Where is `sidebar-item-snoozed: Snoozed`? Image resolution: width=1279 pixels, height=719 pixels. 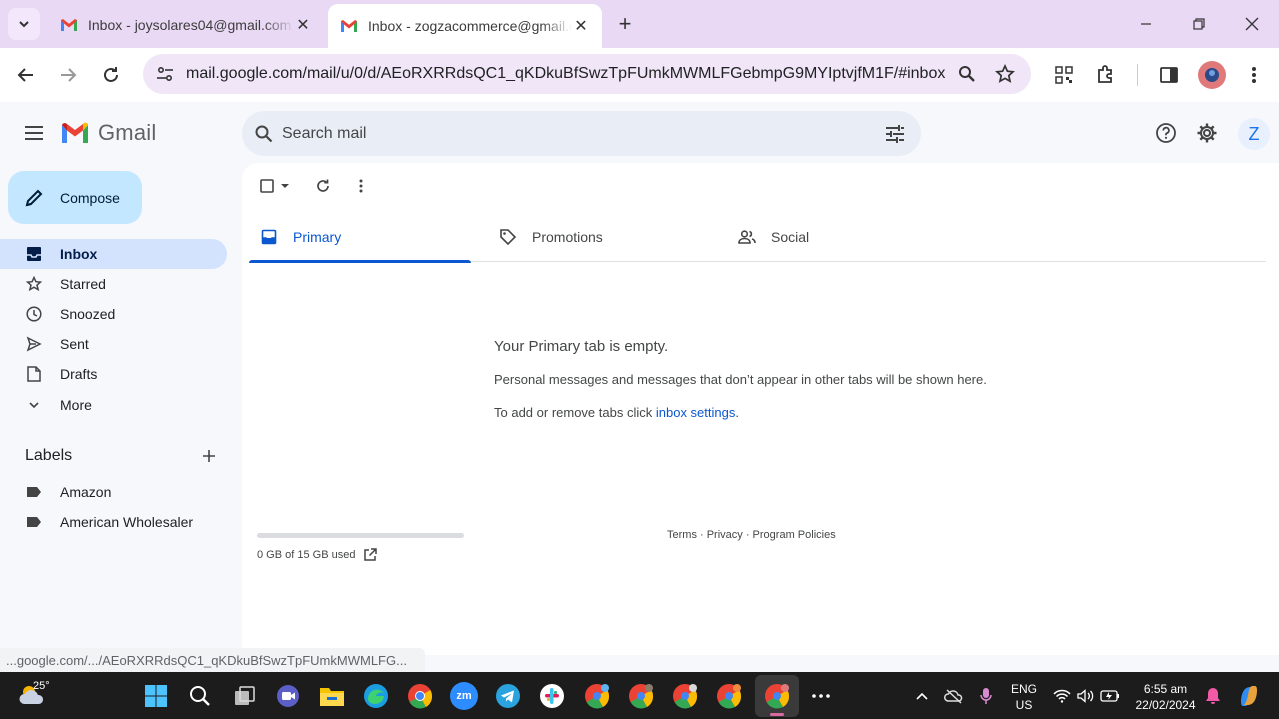
sidebar-item-snoozed: Snoozed is located at coordinates (113, 314).